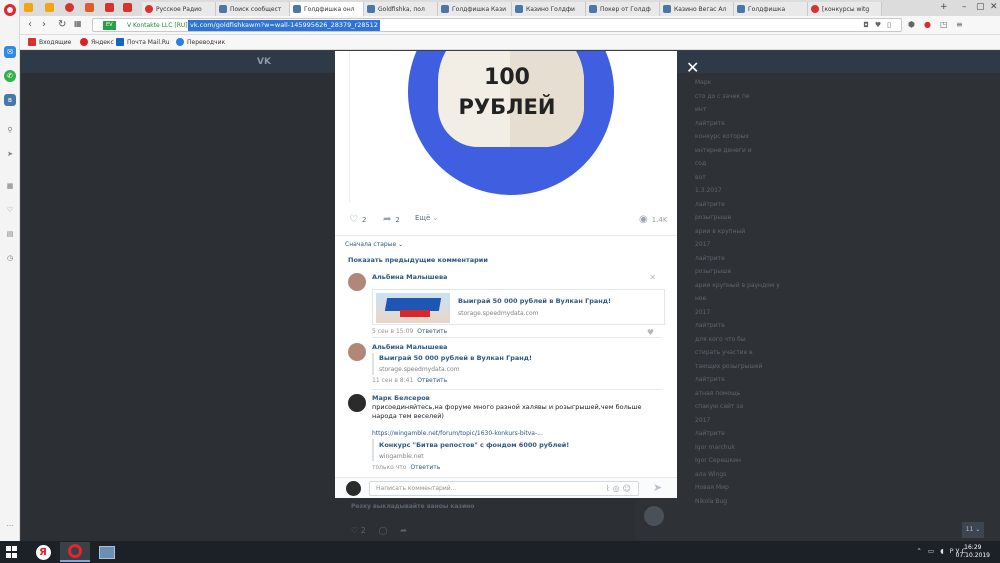 The image size is (1000, 563). Describe the element at coordinates (504, 488) in the screenshot. I see `comment-input: Написать комментарий... ⌇◎☺` at that location.